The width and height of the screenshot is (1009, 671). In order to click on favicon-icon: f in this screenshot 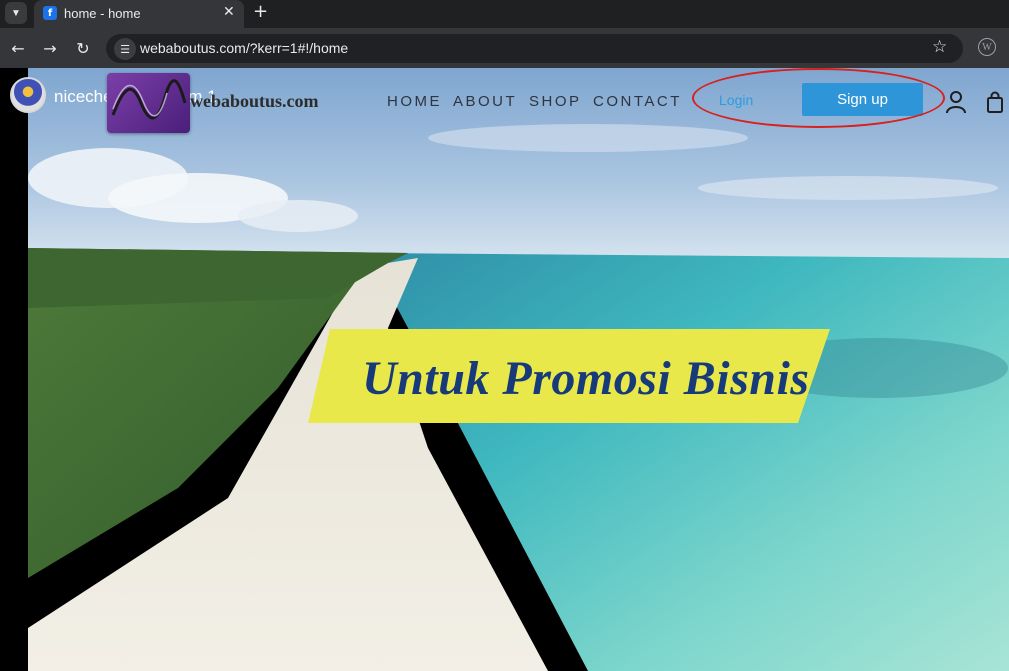, I will do `click(50, 13)`.